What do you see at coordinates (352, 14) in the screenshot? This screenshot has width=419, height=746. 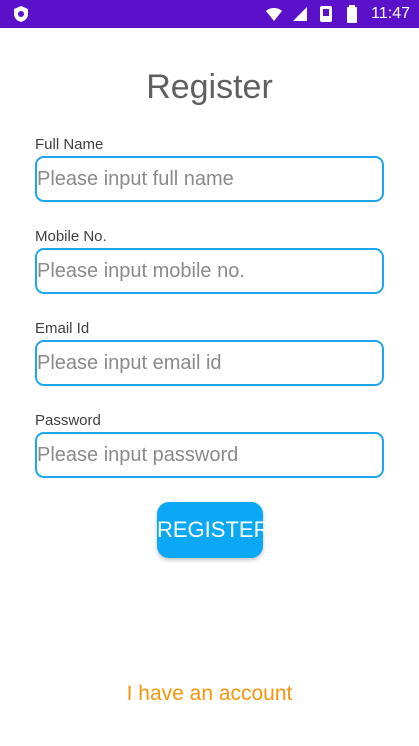 I see `battery-icon` at bounding box center [352, 14].